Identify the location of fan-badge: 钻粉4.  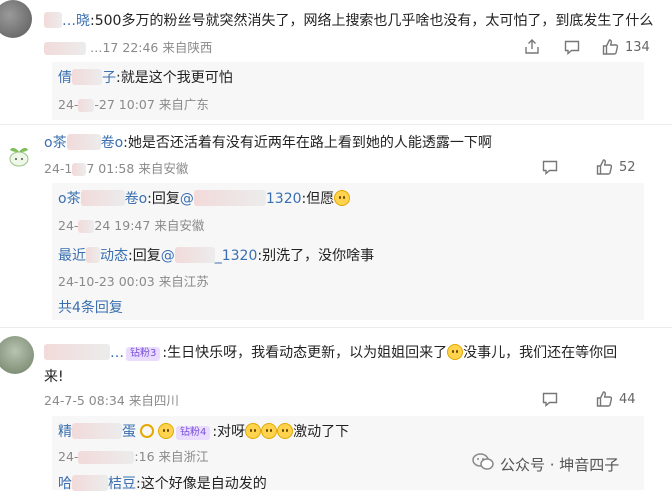
(193, 433).